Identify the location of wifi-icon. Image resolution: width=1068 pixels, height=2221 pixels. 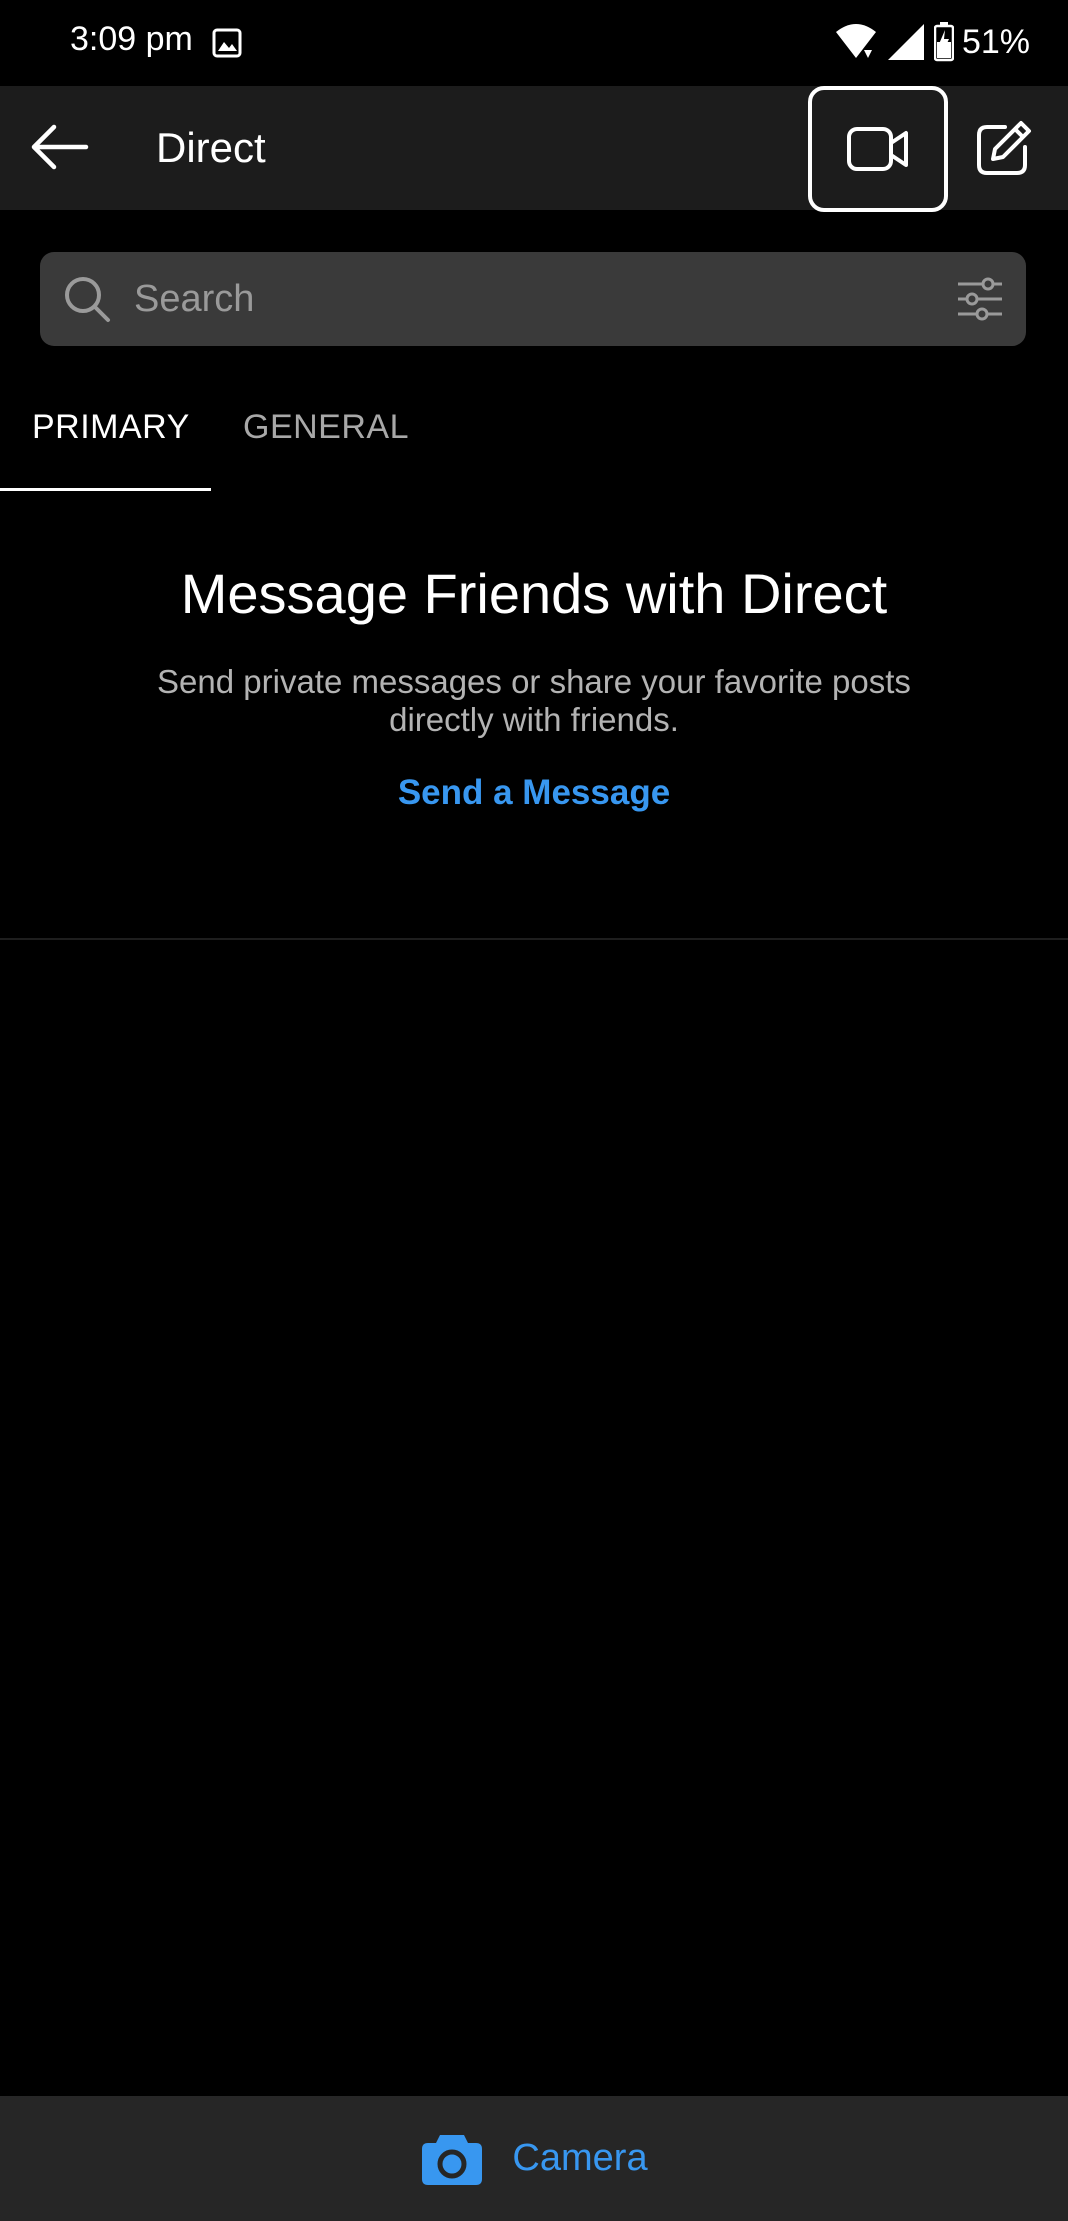
(855, 41).